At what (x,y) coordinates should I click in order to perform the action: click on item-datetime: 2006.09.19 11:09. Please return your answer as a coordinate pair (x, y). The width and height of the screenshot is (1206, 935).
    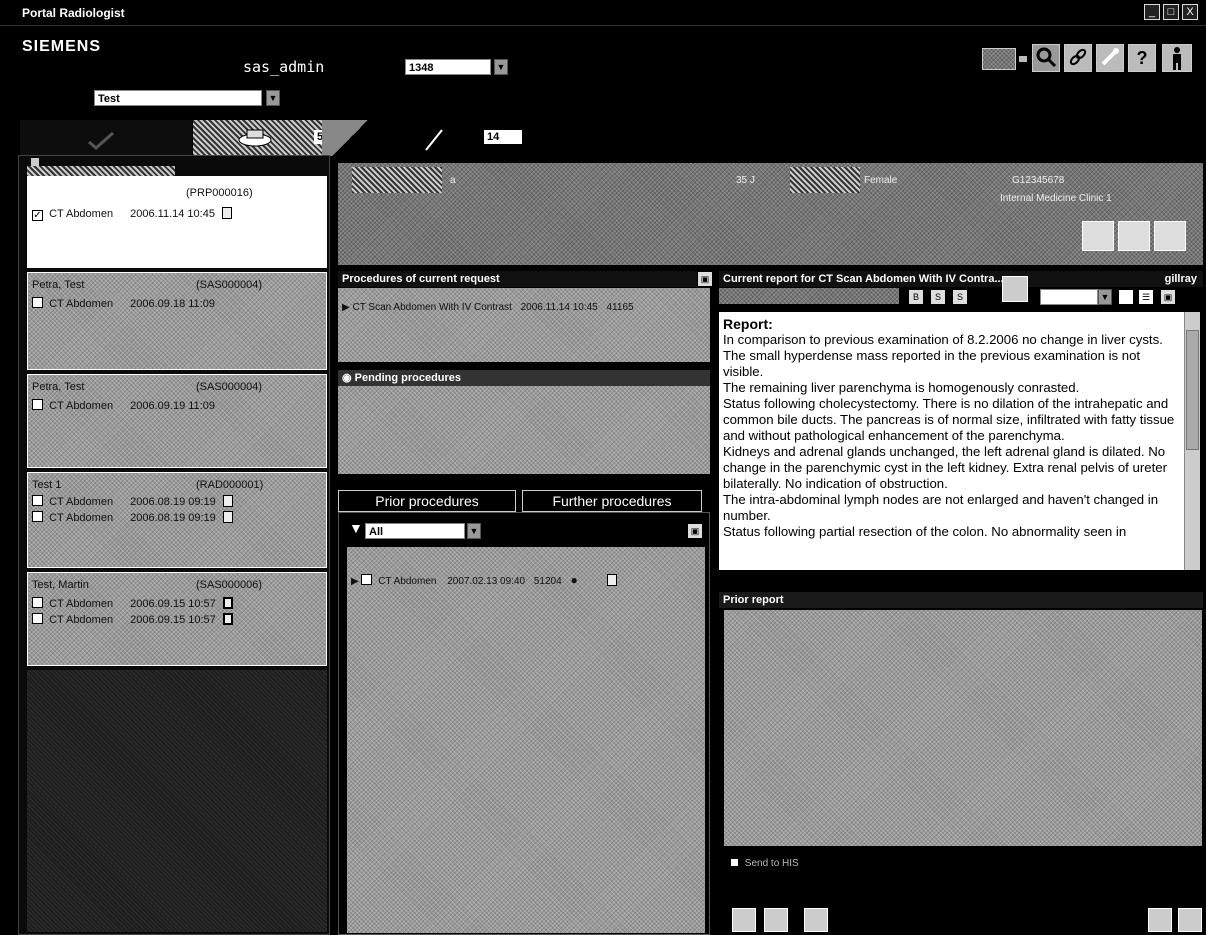
    Looking at the image, I should click on (172, 406).